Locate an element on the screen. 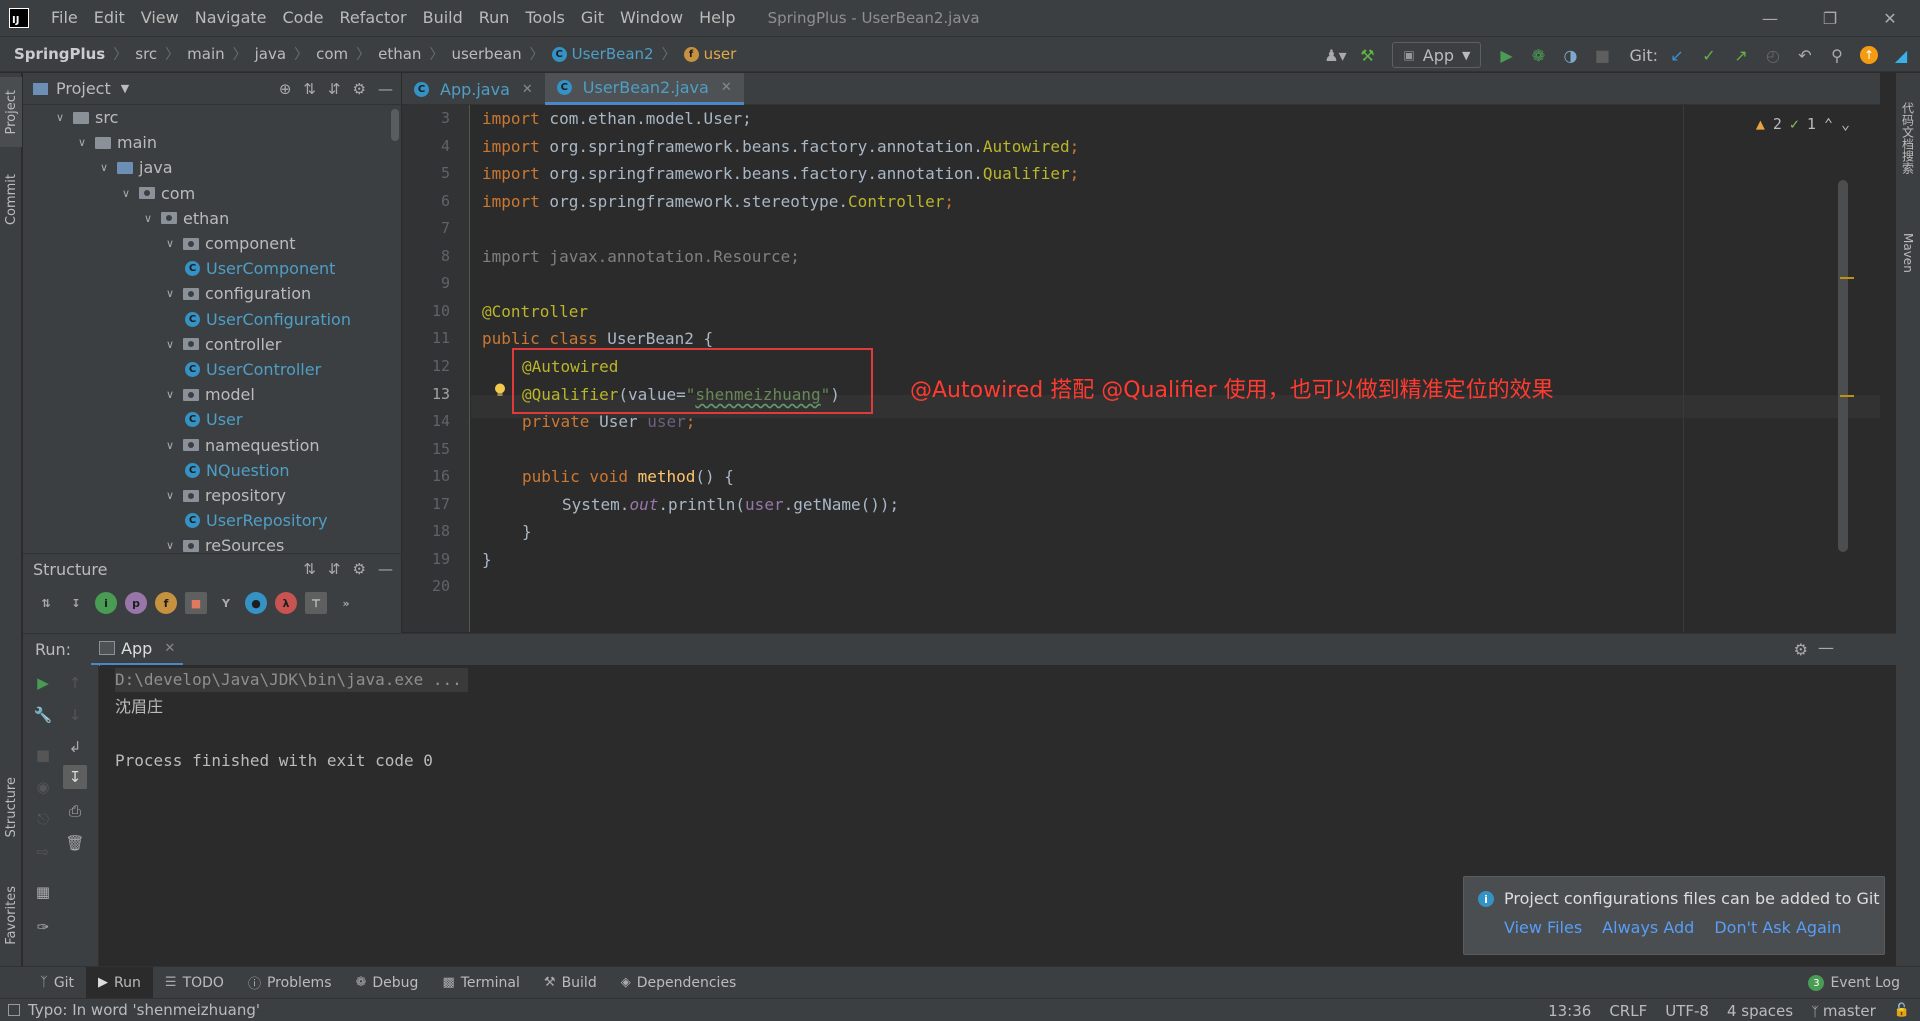 The height and width of the screenshot is (1021, 1920). line-number: 10 is located at coordinates (426, 311).